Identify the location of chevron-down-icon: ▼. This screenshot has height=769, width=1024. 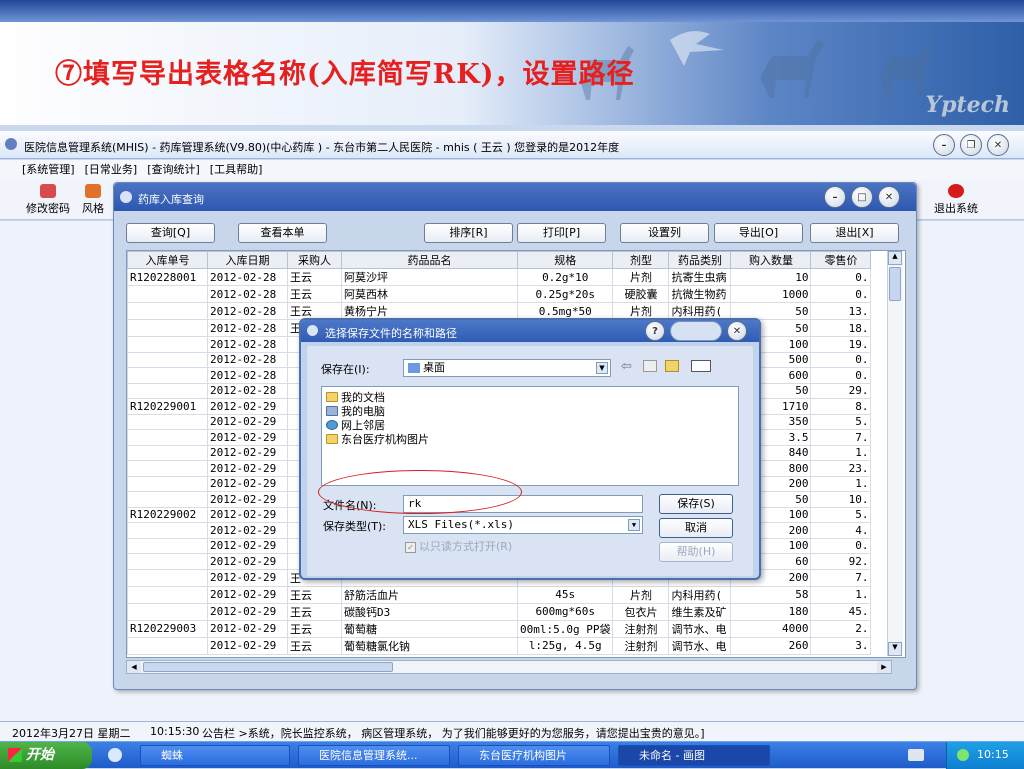
(634, 525).